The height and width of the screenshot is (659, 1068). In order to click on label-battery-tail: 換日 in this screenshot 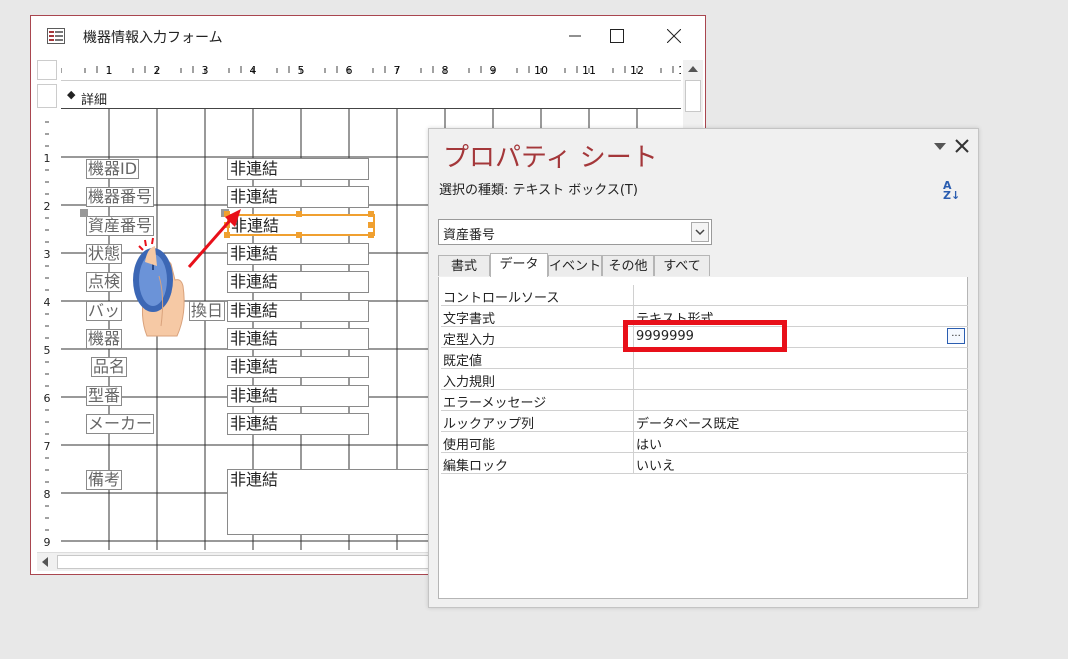, I will do `click(207, 311)`.